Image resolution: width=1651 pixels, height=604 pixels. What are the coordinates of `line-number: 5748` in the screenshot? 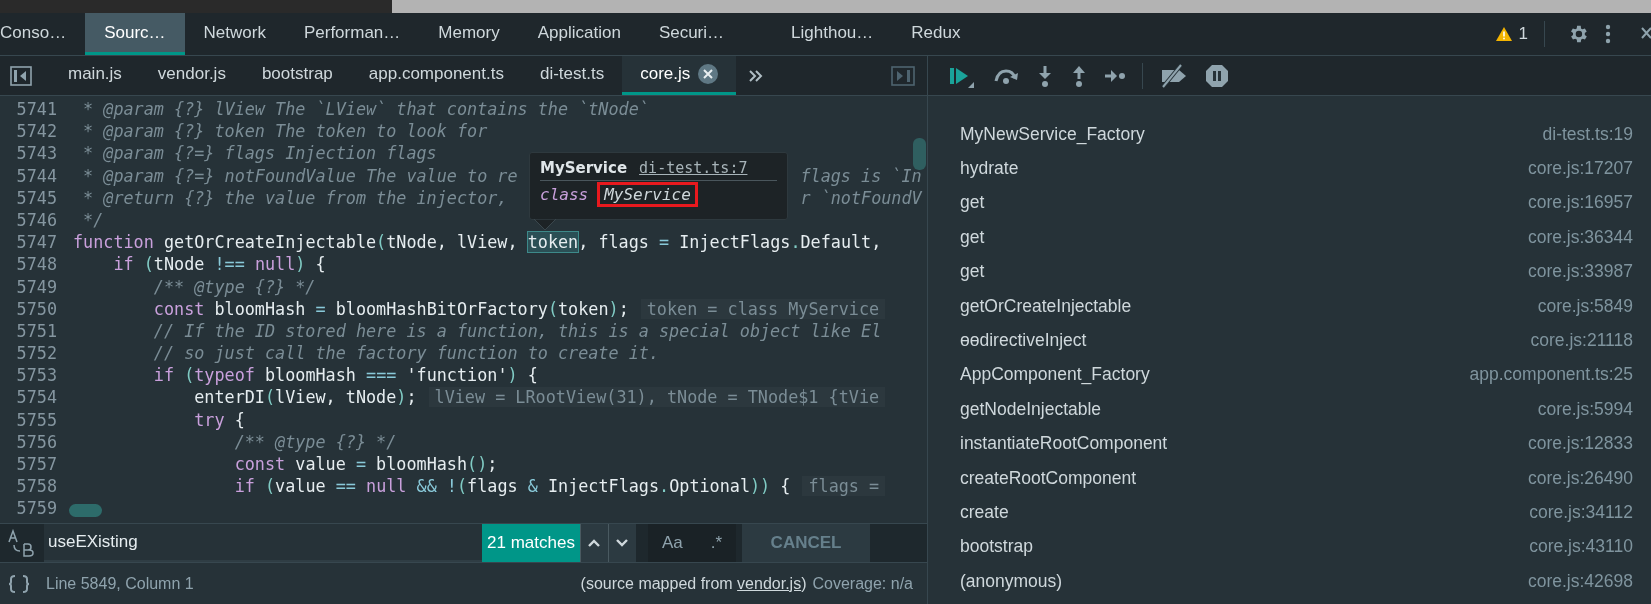 It's located at (36, 264).